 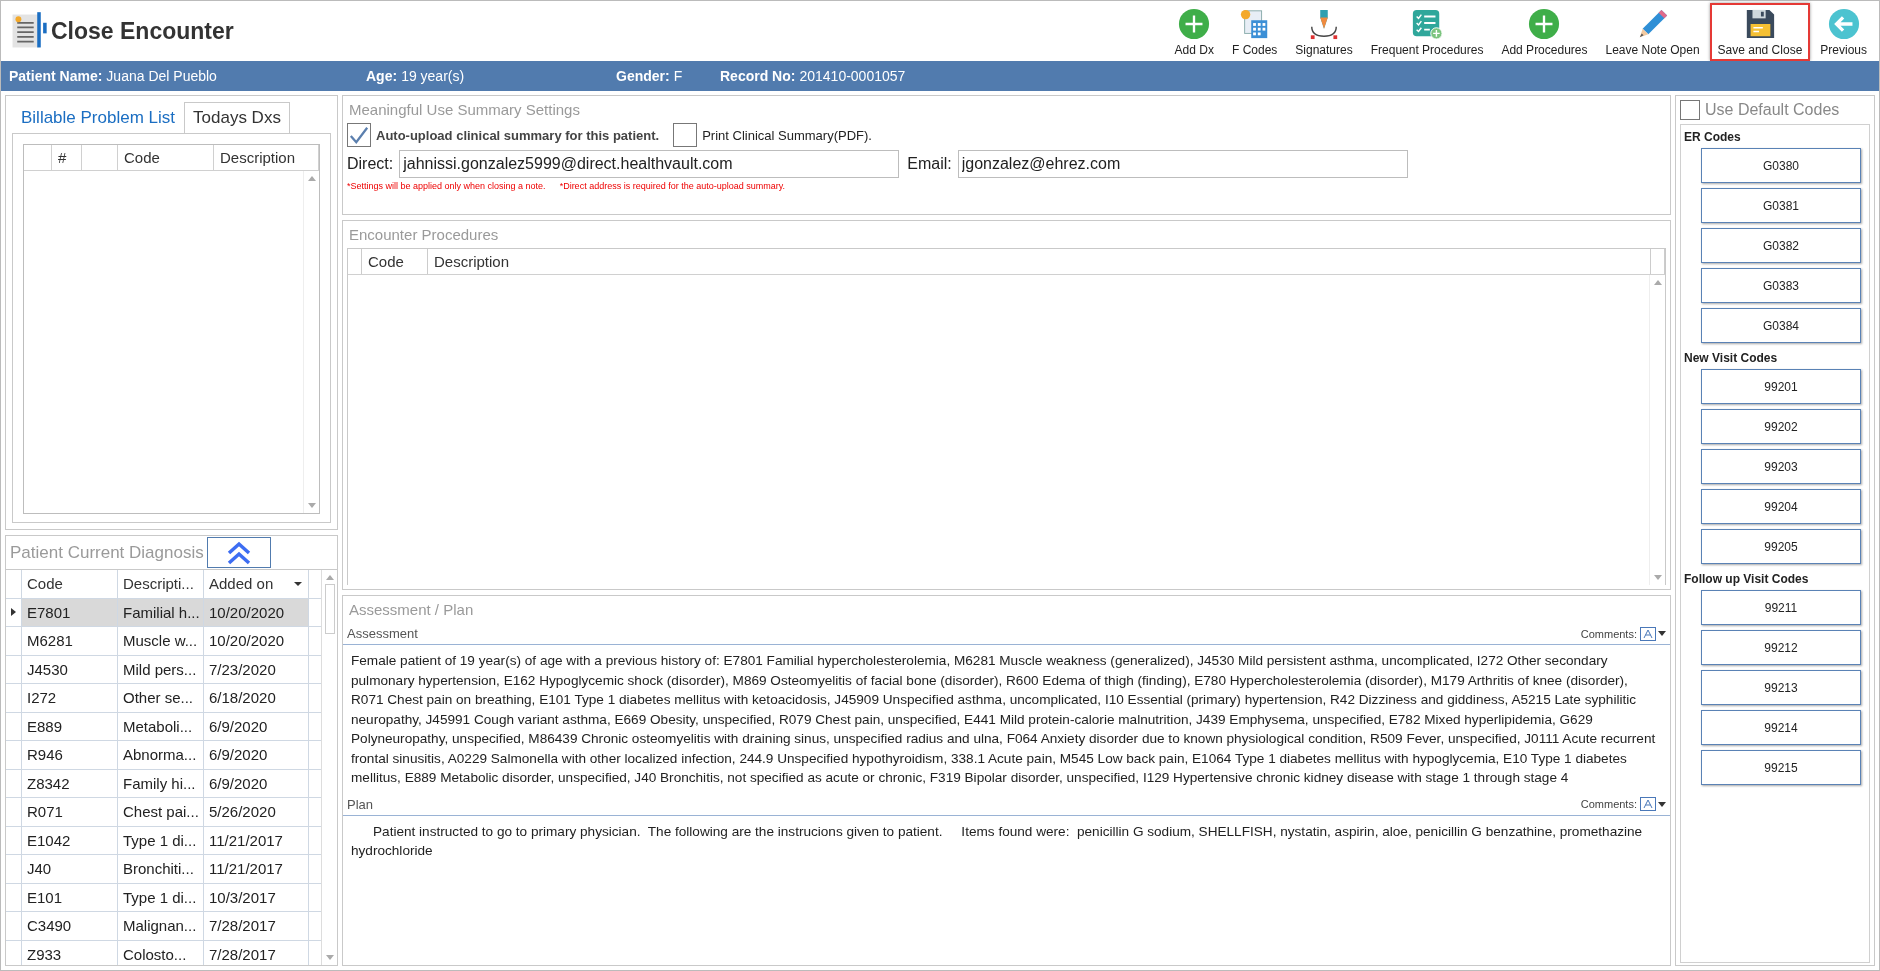 I want to click on table-cell: 5/26/2020, so click(x=256, y=812).